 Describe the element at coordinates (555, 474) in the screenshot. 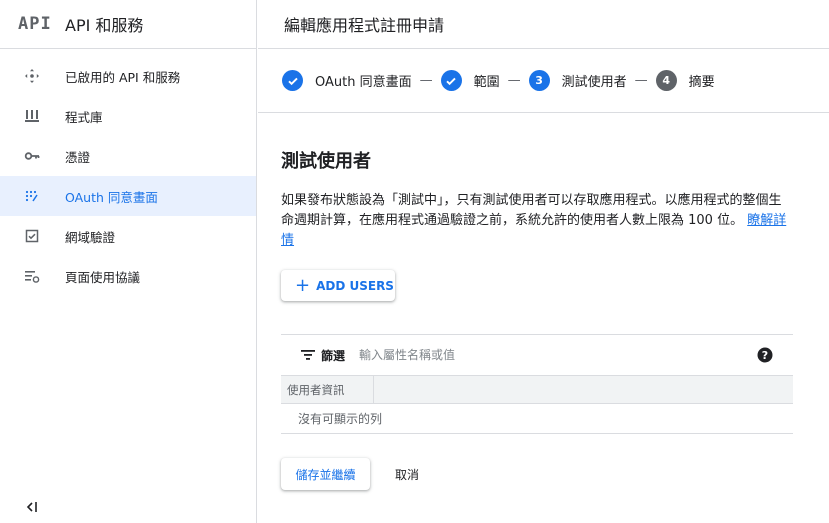

I see `form-actions: 儲存並繼續 取消` at that location.